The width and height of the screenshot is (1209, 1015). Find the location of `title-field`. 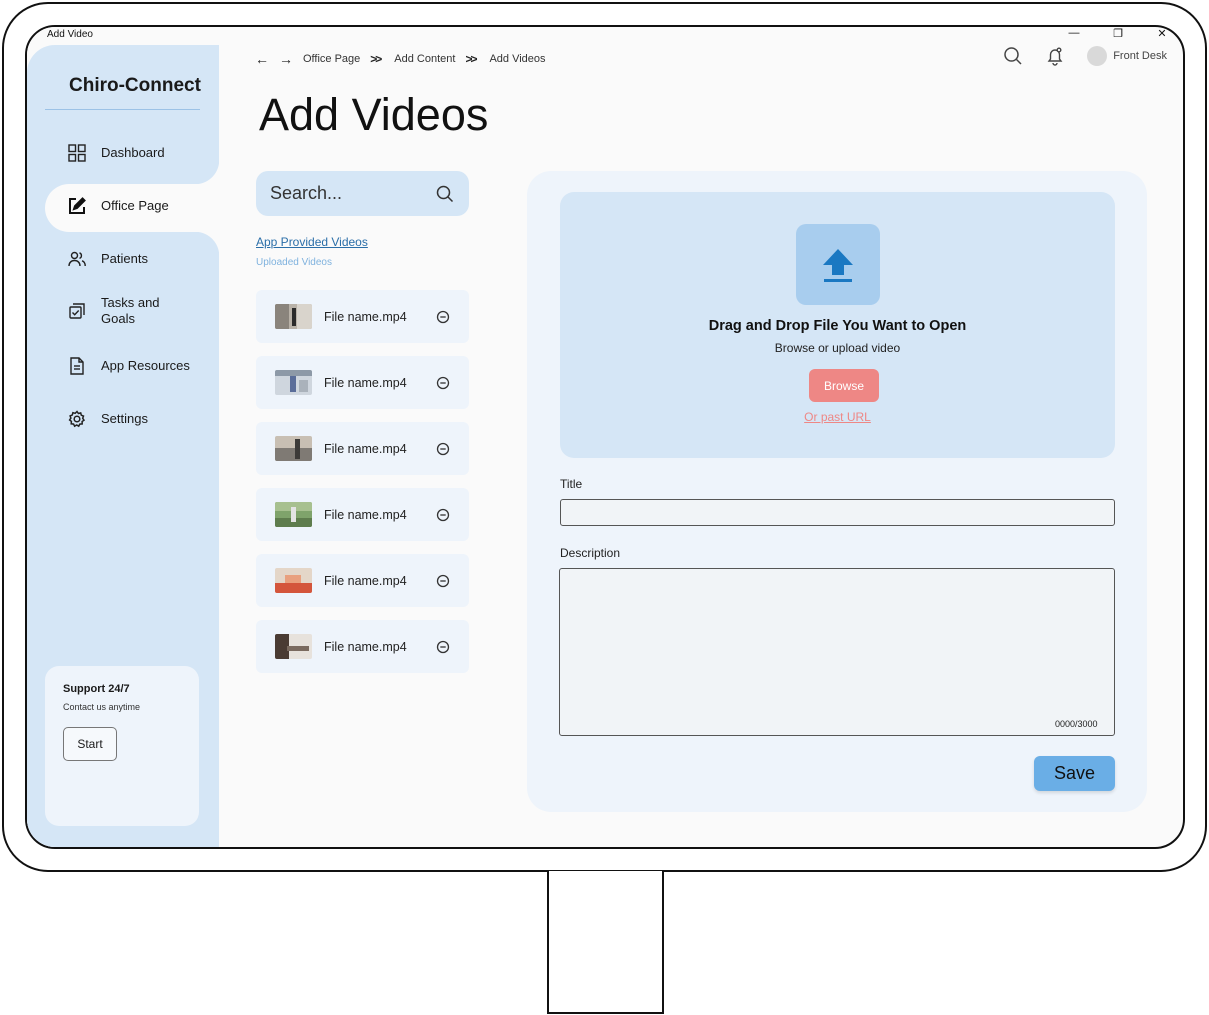

title-field is located at coordinates (837, 512).